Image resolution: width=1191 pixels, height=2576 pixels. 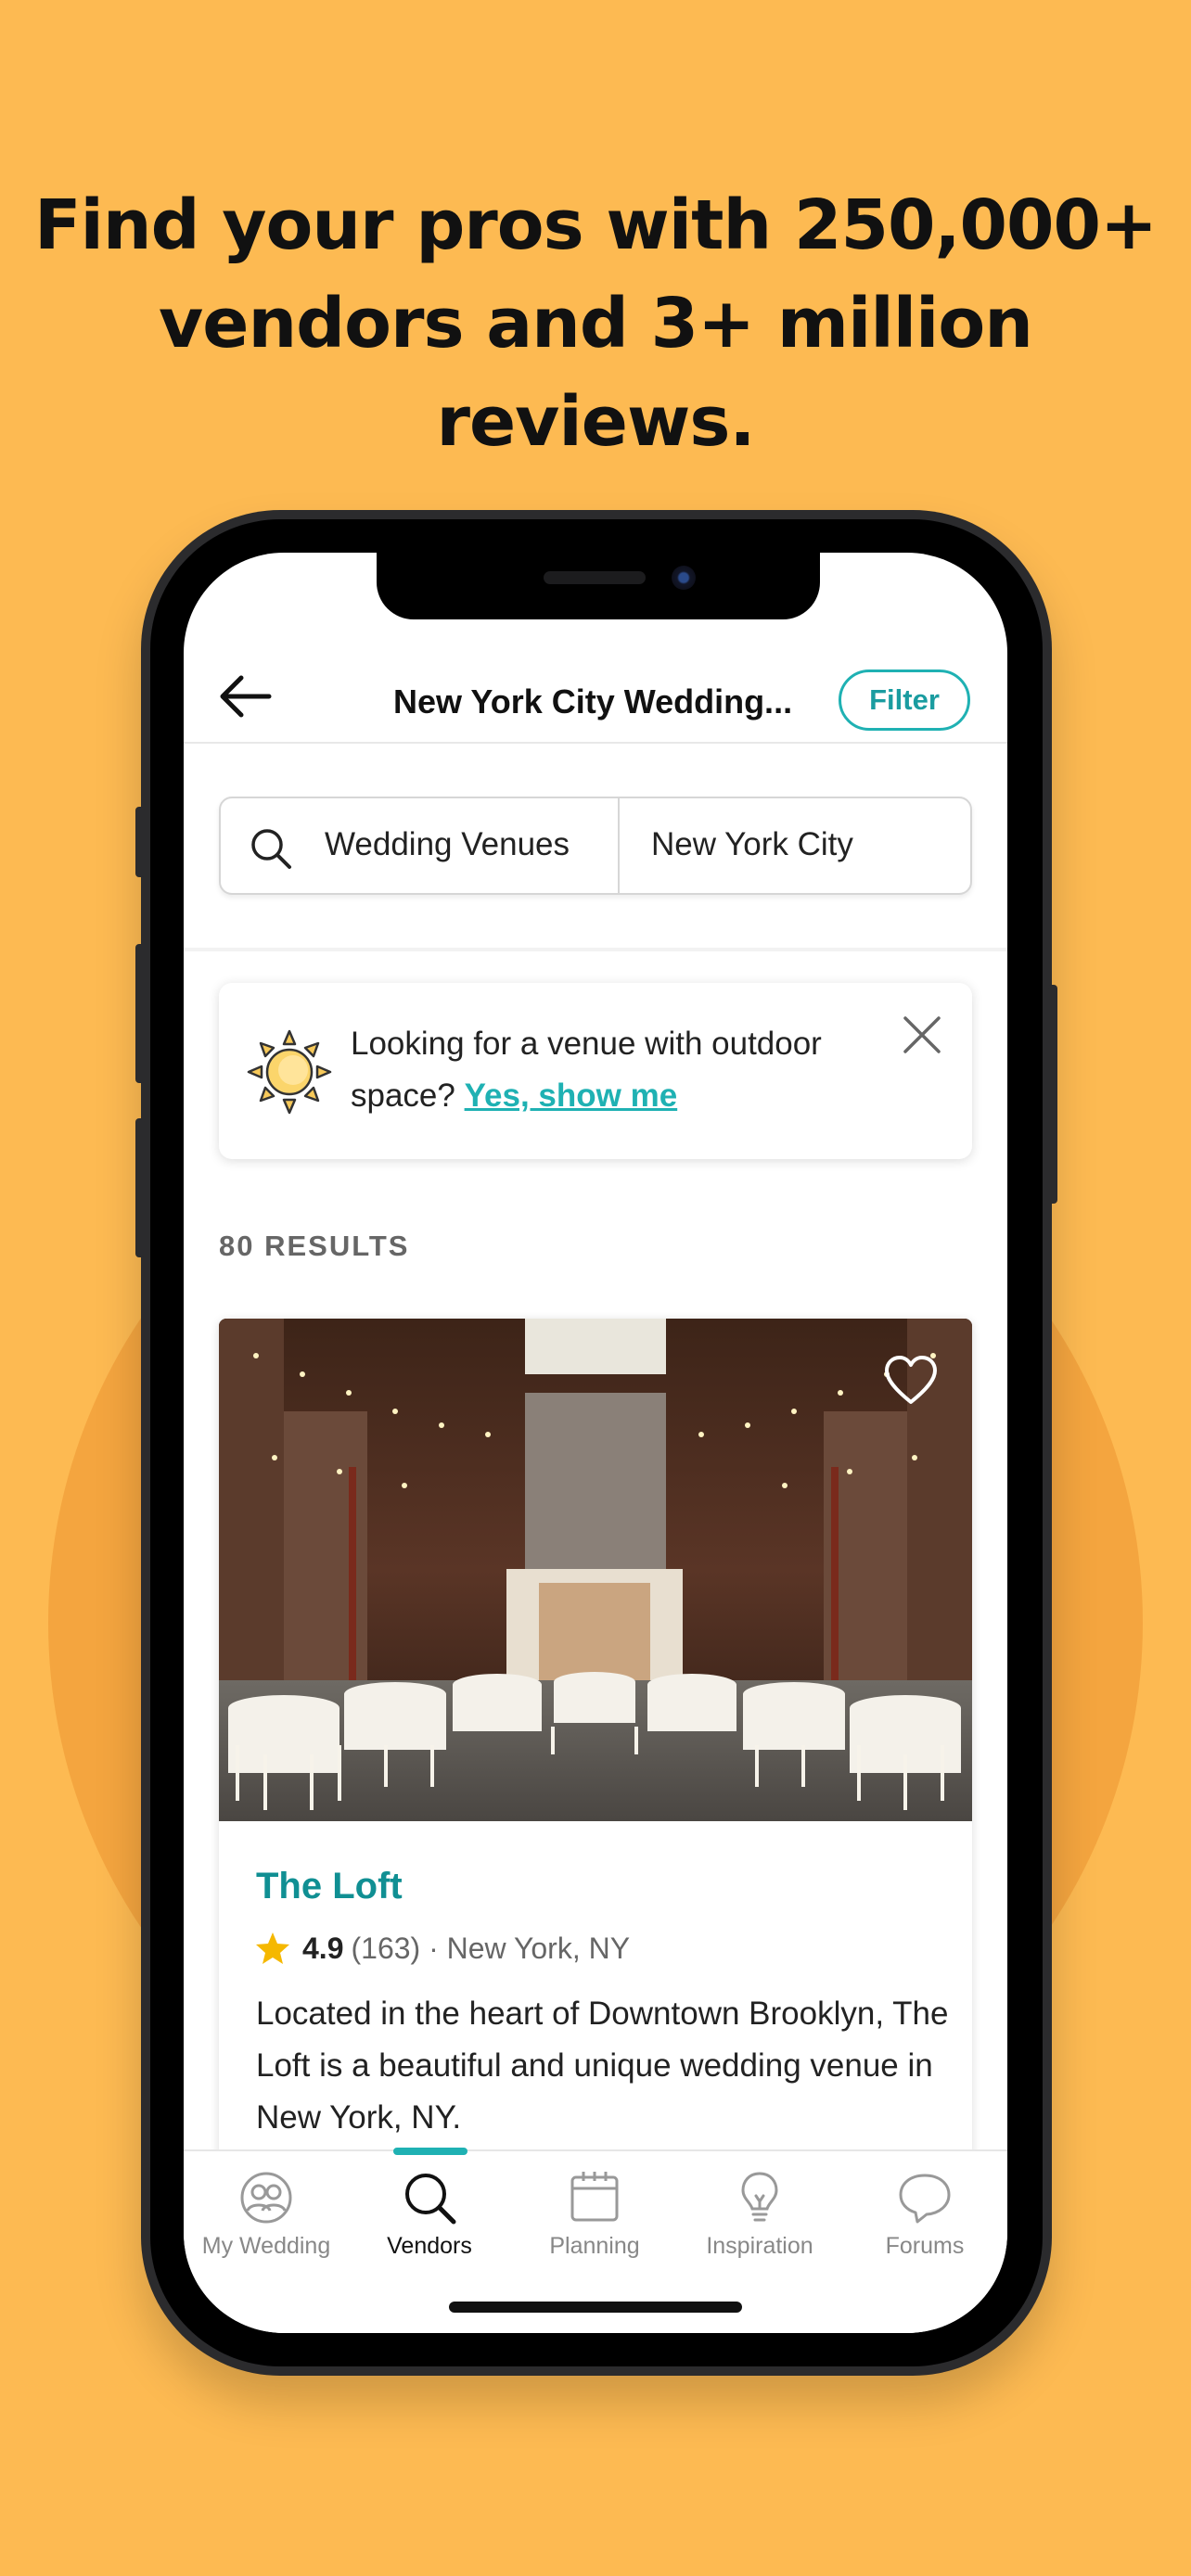 I want to click on calendar-icon, so click(x=594, y=2197).